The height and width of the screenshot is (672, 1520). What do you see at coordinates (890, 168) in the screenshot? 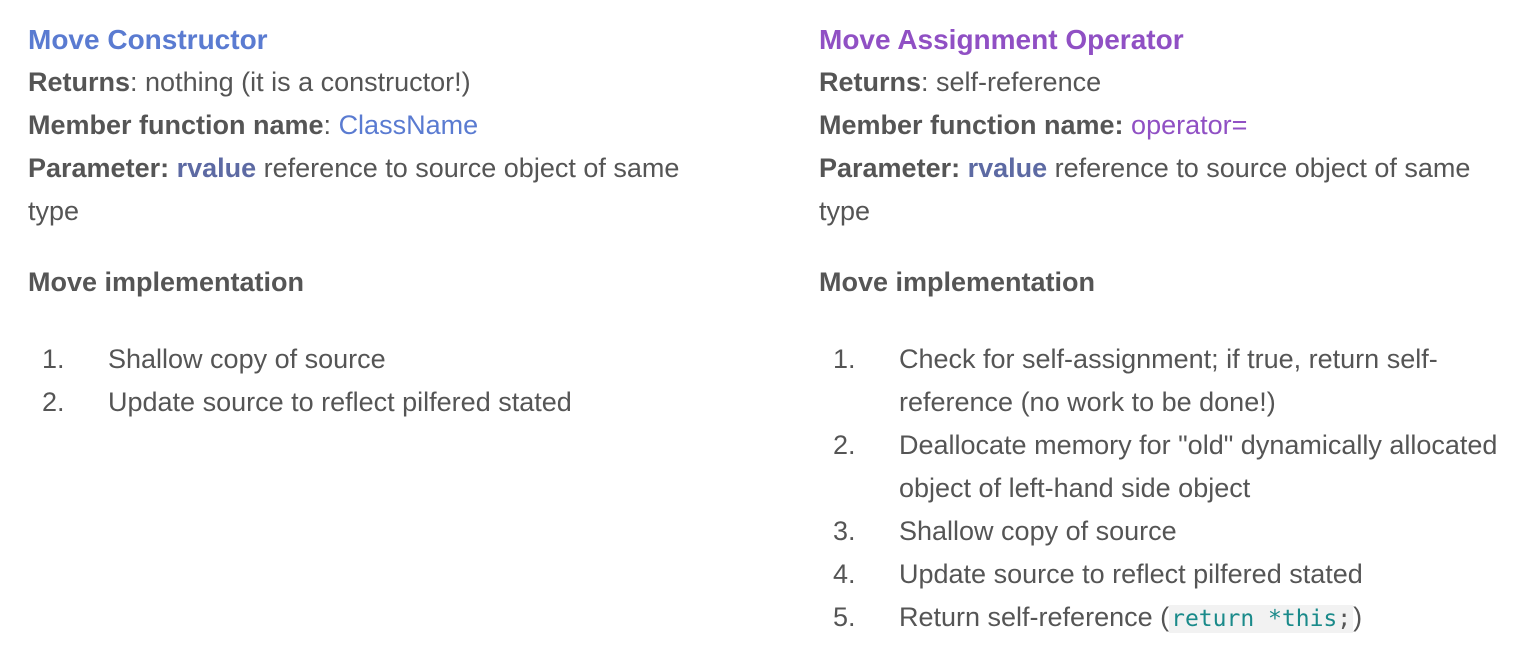
I see `parameter-label: Parameter:` at bounding box center [890, 168].